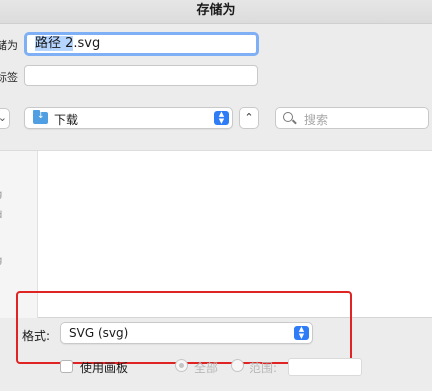 The image size is (432, 391). I want to click on chevron-down-icon: ⌄, so click(3, 117).